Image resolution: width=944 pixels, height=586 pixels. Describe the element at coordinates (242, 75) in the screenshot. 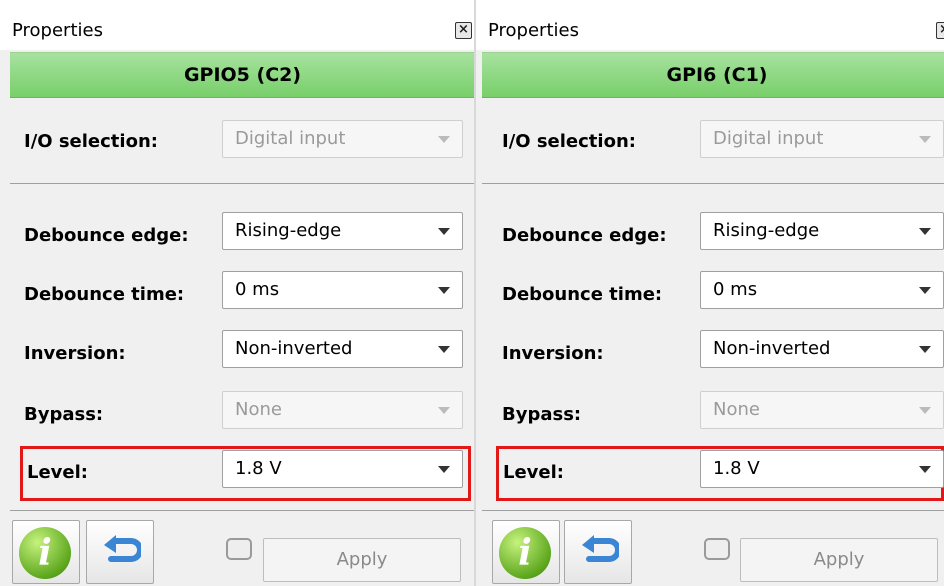

I see `pin-header: GPIO5 (C2)` at that location.